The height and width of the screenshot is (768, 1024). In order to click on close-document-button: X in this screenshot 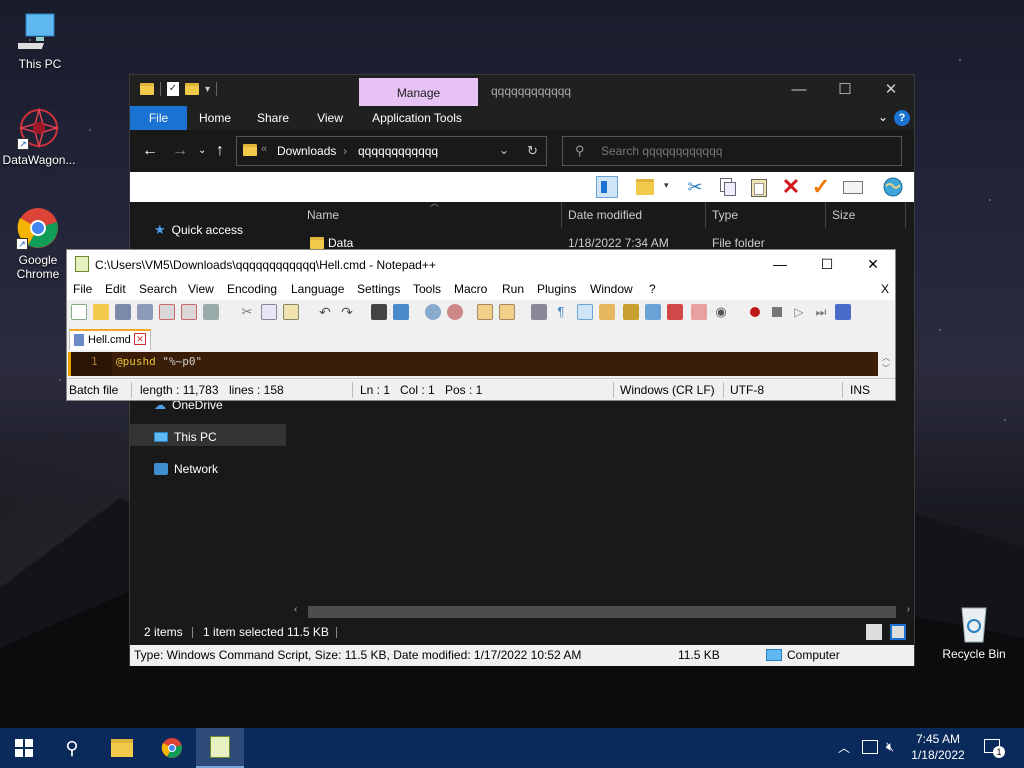, I will do `click(885, 289)`.